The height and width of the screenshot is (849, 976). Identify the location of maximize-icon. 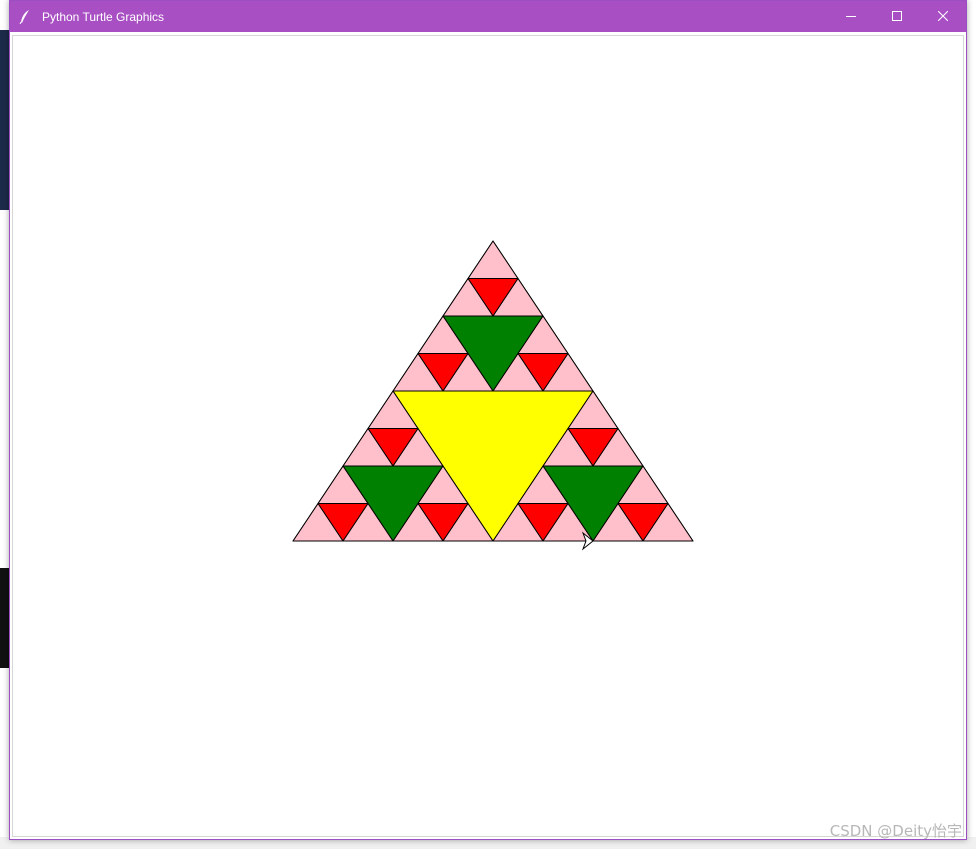
(897, 17).